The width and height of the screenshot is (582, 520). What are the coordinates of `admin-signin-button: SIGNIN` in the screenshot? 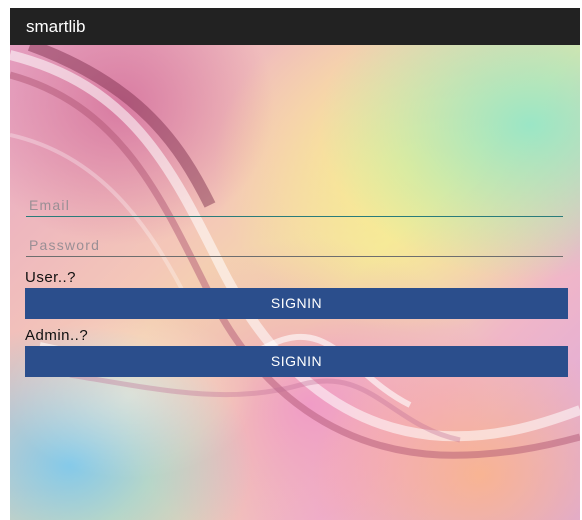 It's located at (296, 361).